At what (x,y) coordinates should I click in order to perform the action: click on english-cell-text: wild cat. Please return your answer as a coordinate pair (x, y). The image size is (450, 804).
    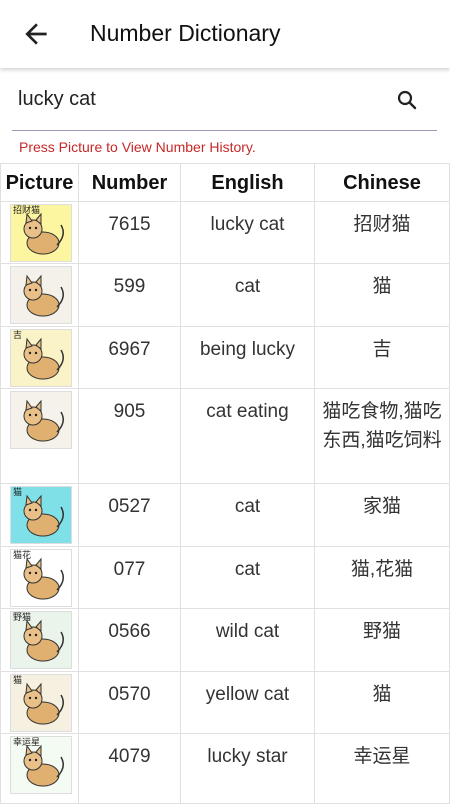
    Looking at the image, I should click on (247, 631).